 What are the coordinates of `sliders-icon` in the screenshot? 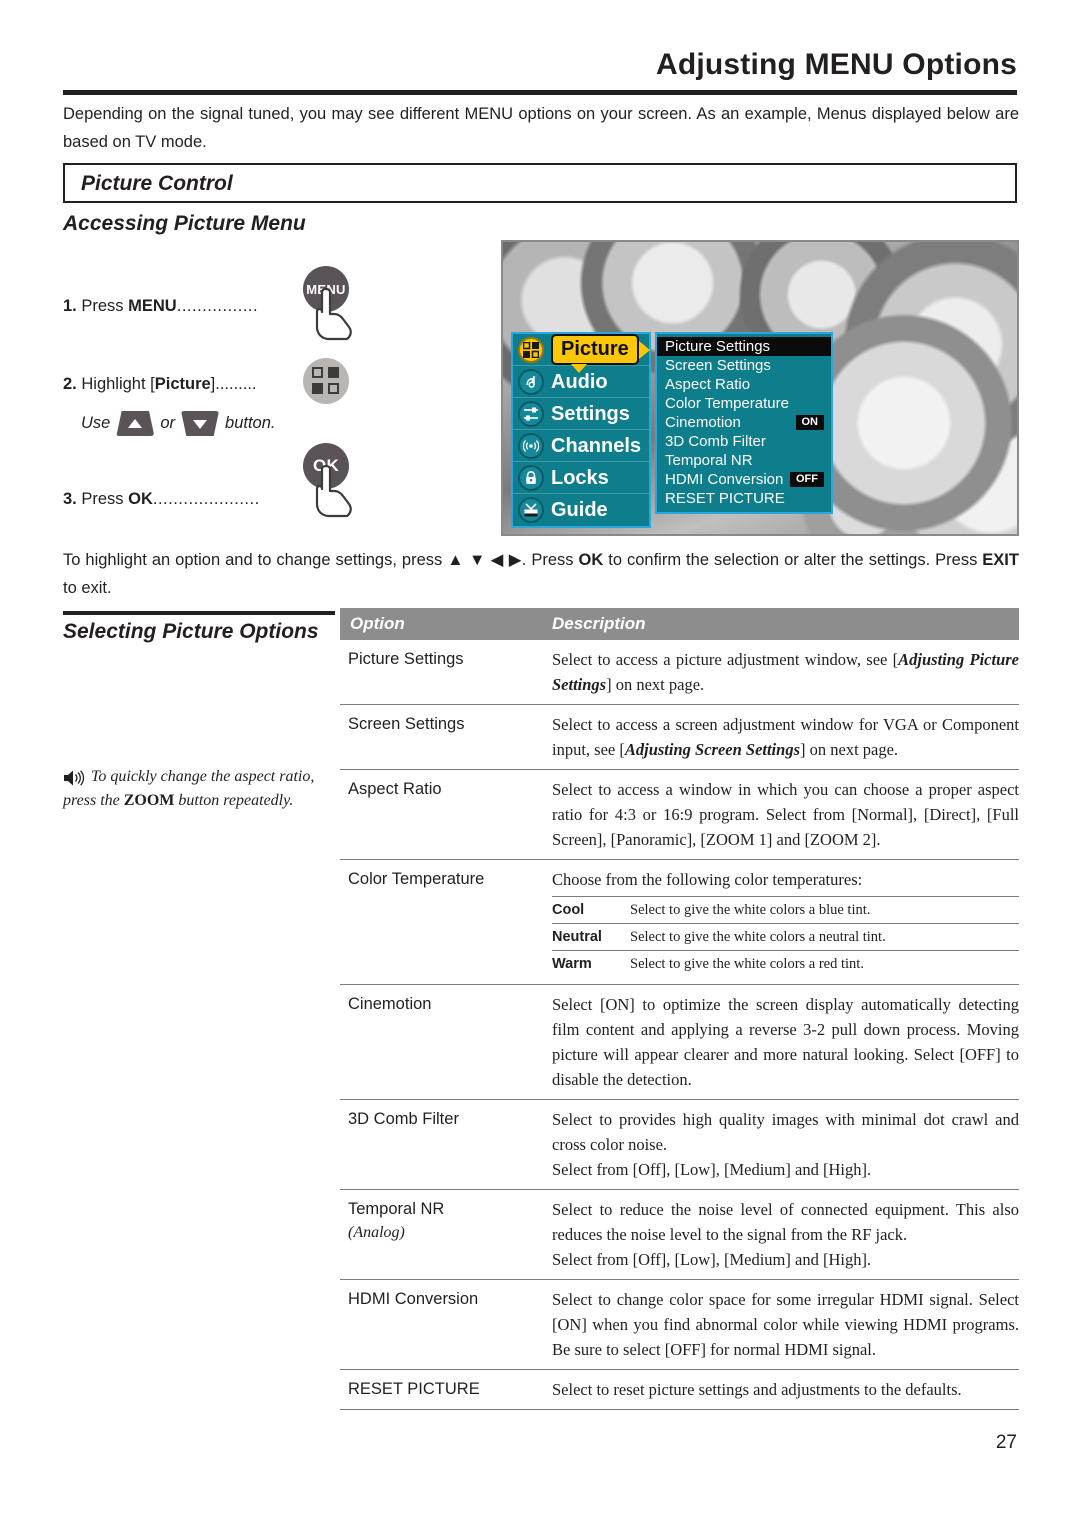 It's located at (531, 413).